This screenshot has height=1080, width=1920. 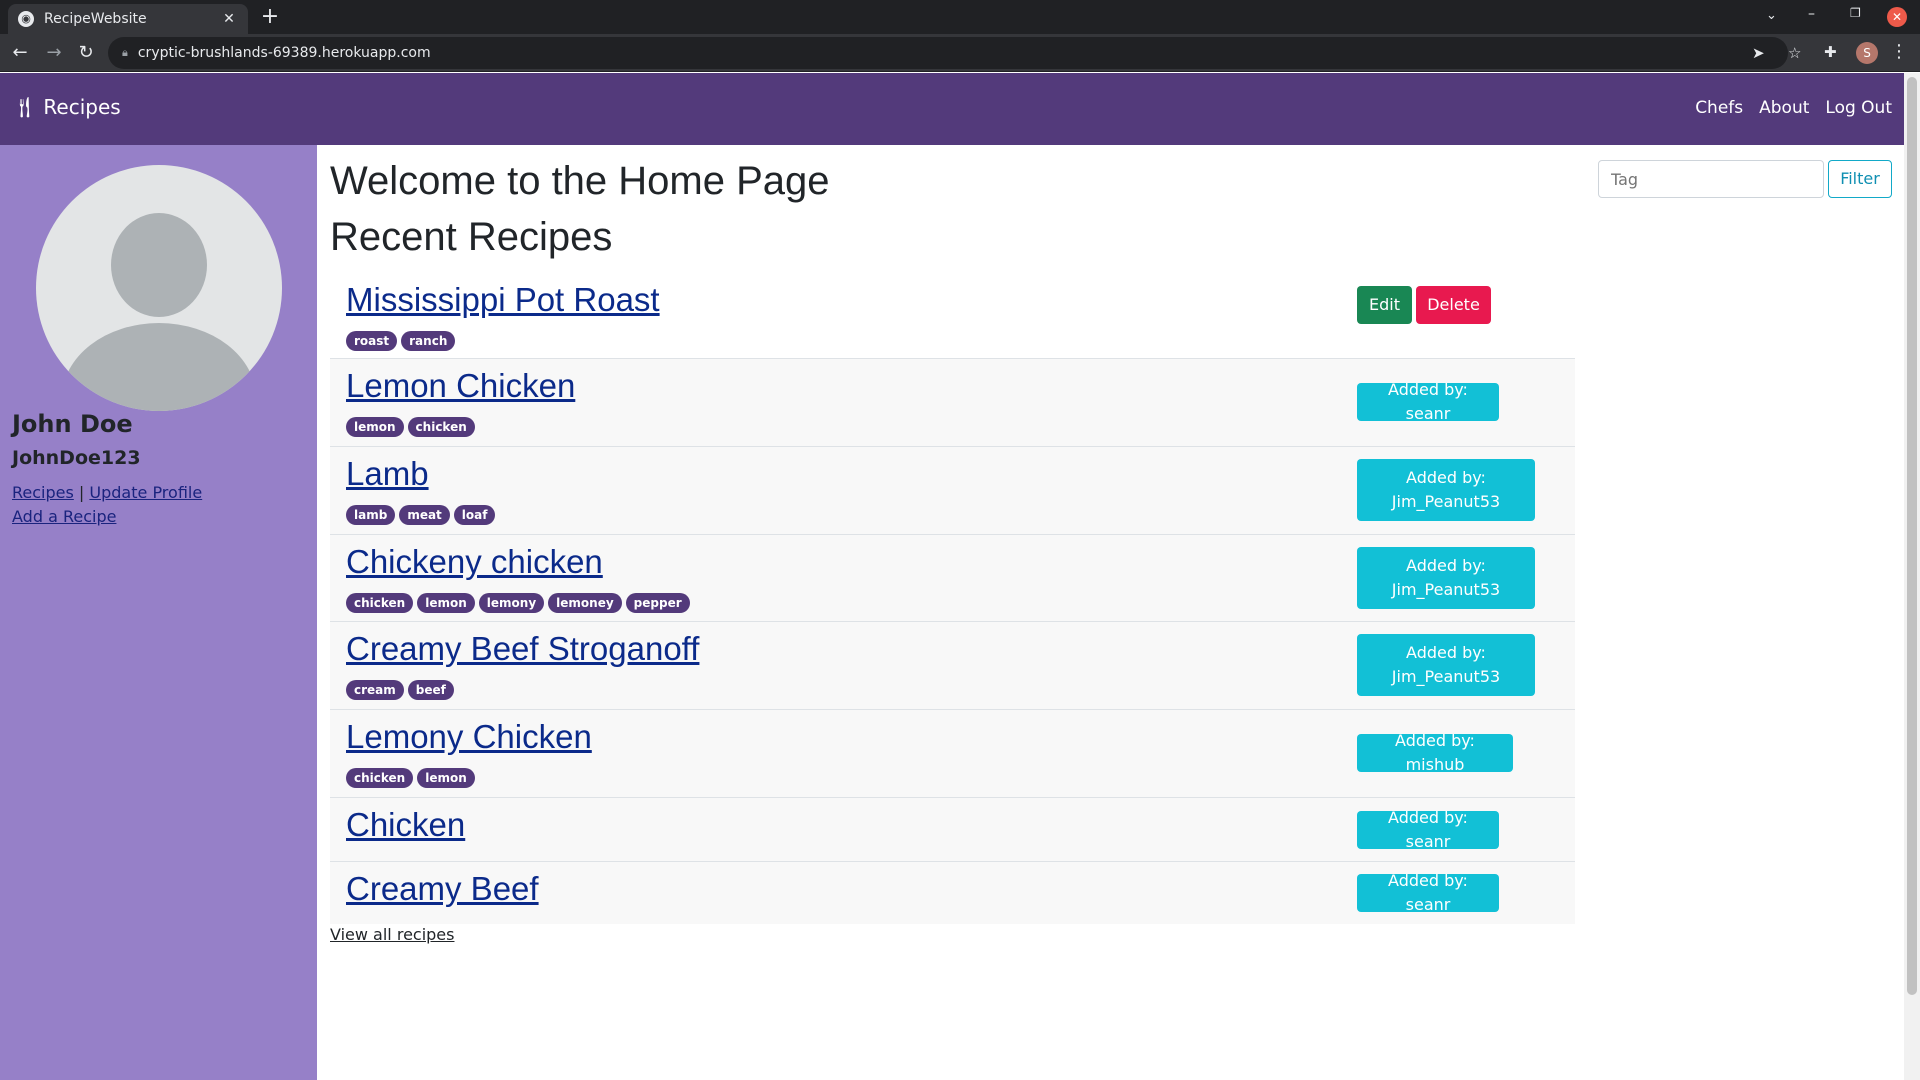 I want to click on close-icon: ✕, so click(x=229, y=19).